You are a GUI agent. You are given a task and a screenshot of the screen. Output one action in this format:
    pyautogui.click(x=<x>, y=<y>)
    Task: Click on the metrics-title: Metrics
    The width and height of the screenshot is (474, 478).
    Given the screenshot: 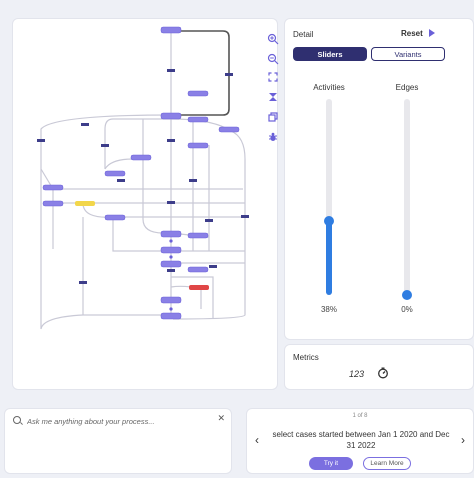 What is the action you would take?
    pyautogui.click(x=306, y=357)
    